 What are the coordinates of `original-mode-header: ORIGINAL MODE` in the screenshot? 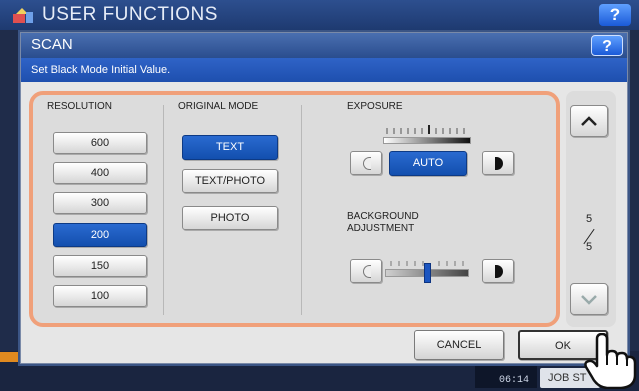 It's located at (218, 106).